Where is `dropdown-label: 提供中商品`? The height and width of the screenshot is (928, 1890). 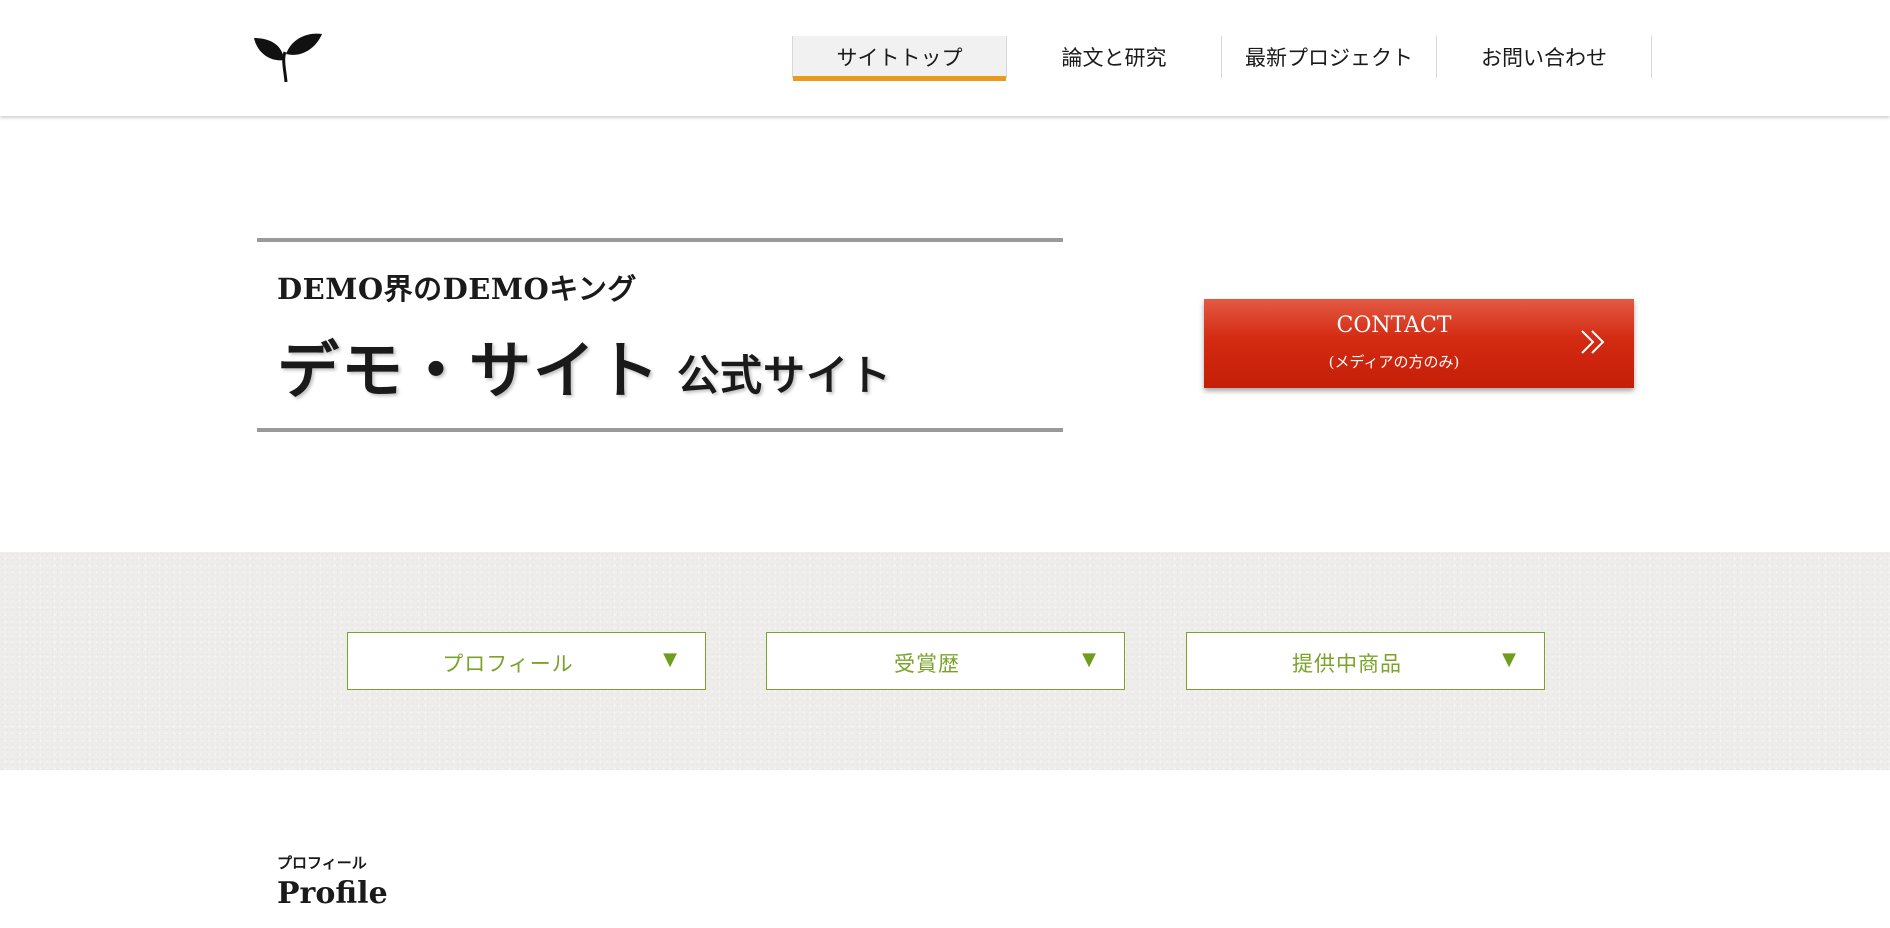 dropdown-label: 提供中商品 is located at coordinates (1347, 664).